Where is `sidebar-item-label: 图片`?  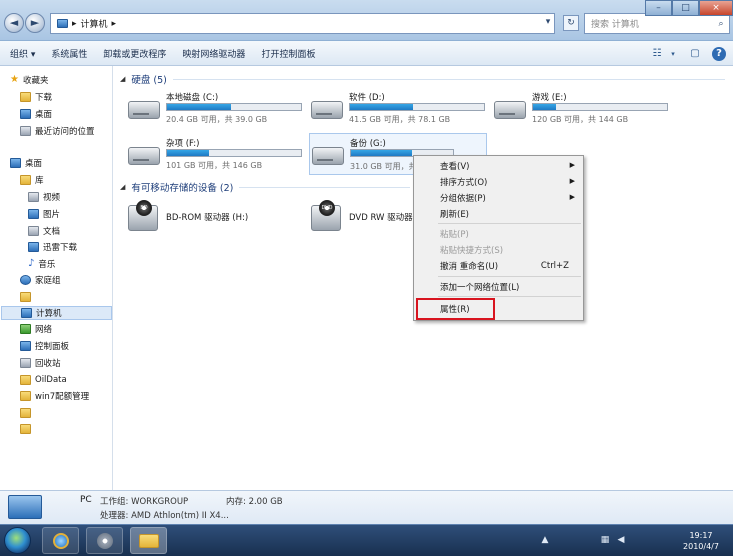 sidebar-item-label: 图片 is located at coordinates (52, 215).